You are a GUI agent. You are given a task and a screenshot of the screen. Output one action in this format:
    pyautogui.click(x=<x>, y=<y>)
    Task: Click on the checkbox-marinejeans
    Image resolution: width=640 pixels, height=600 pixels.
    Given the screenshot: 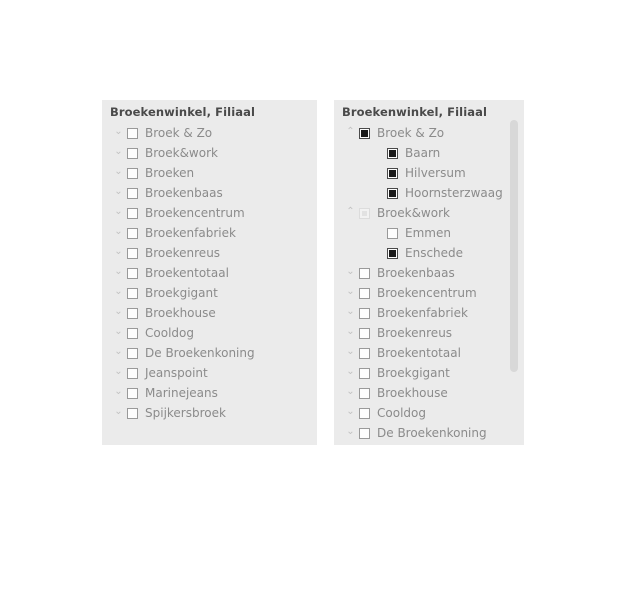 What is the action you would take?
    pyautogui.click(x=132, y=393)
    